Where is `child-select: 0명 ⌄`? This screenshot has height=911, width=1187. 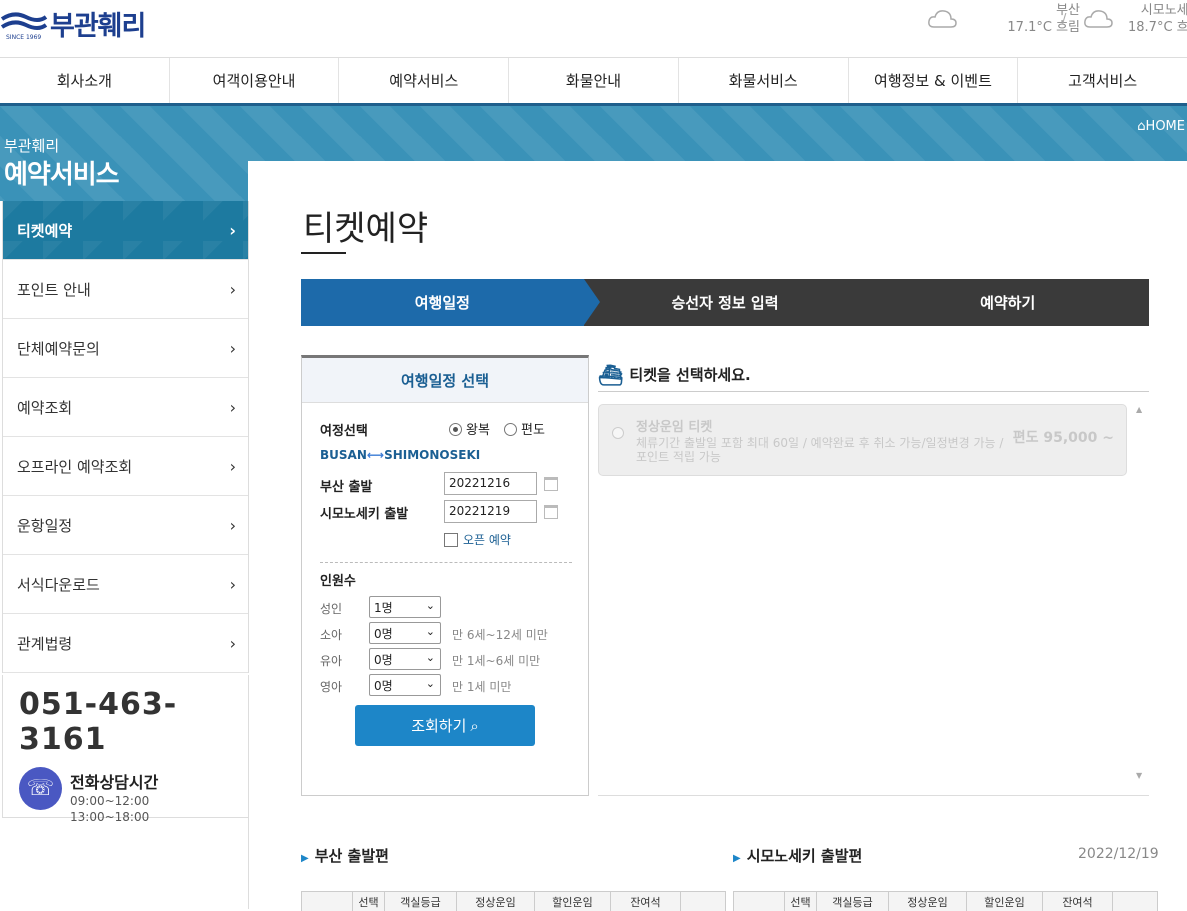
child-select: 0명 ⌄ is located at coordinates (405, 633).